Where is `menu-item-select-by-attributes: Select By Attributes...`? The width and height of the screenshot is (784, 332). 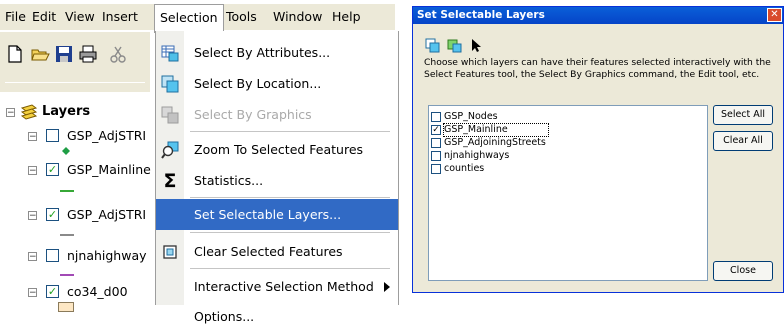
menu-item-select-by-attributes: Select By Attributes... is located at coordinates (277, 52).